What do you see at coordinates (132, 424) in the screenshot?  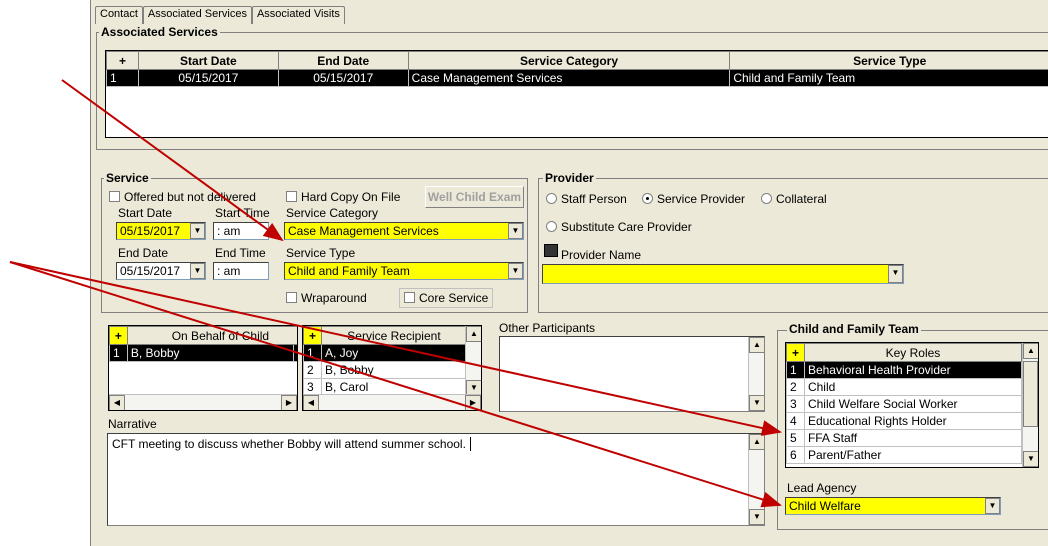 I see `narrative-label: Narrative` at bounding box center [132, 424].